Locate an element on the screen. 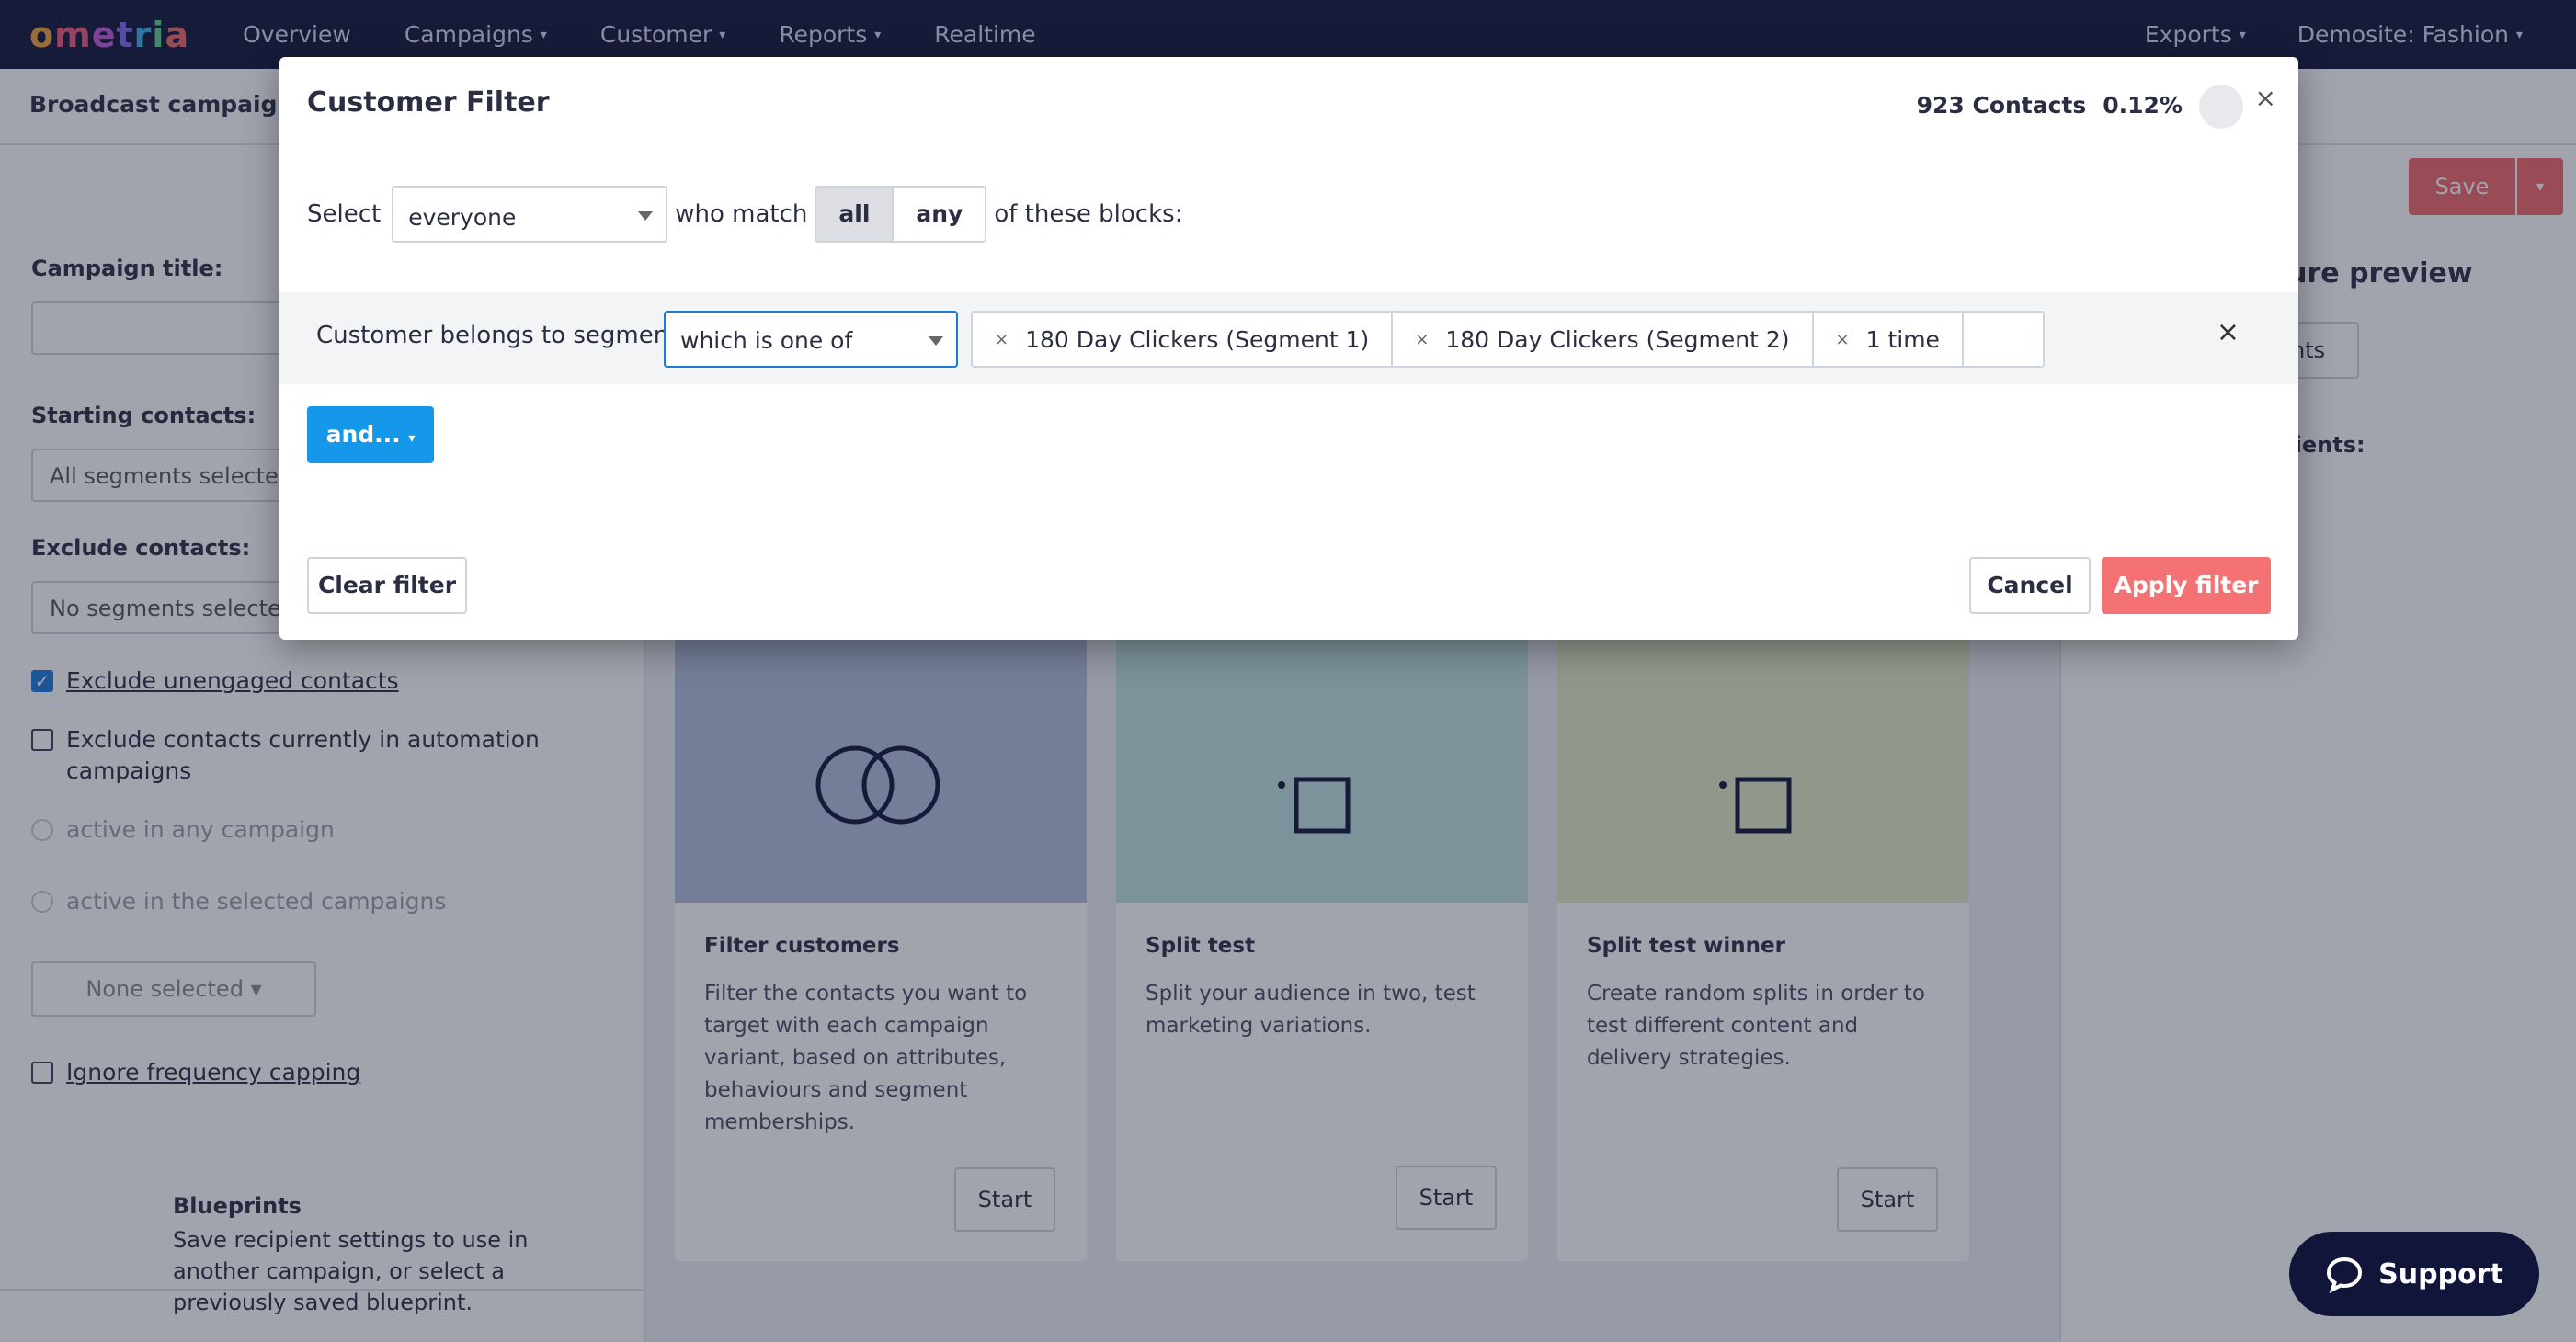 The height and width of the screenshot is (1342, 2576). match-any-button: any is located at coordinates (939, 214).